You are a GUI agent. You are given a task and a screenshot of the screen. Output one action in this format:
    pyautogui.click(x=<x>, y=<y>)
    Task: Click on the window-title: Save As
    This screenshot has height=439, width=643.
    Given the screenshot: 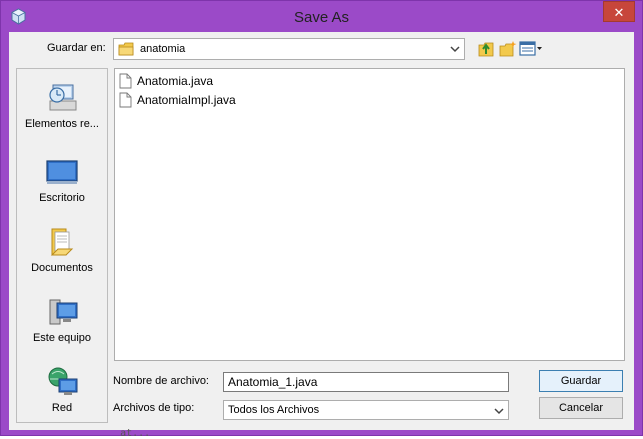 What is the action you would take?
    pyautogui.click(x=321, y=17)
    